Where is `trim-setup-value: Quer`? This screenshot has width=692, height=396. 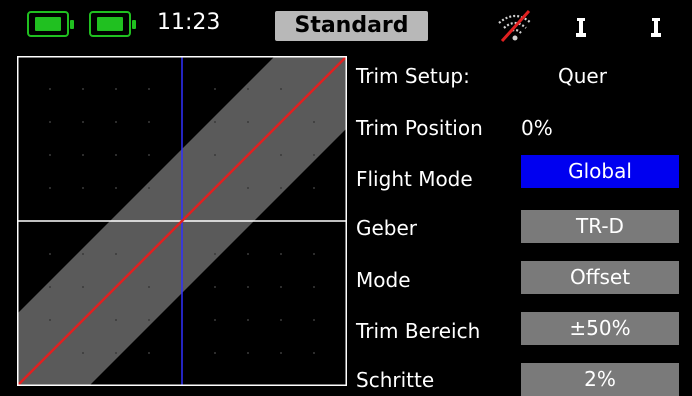
trim-setup-value: Quer is located at coordinates (582, 76).